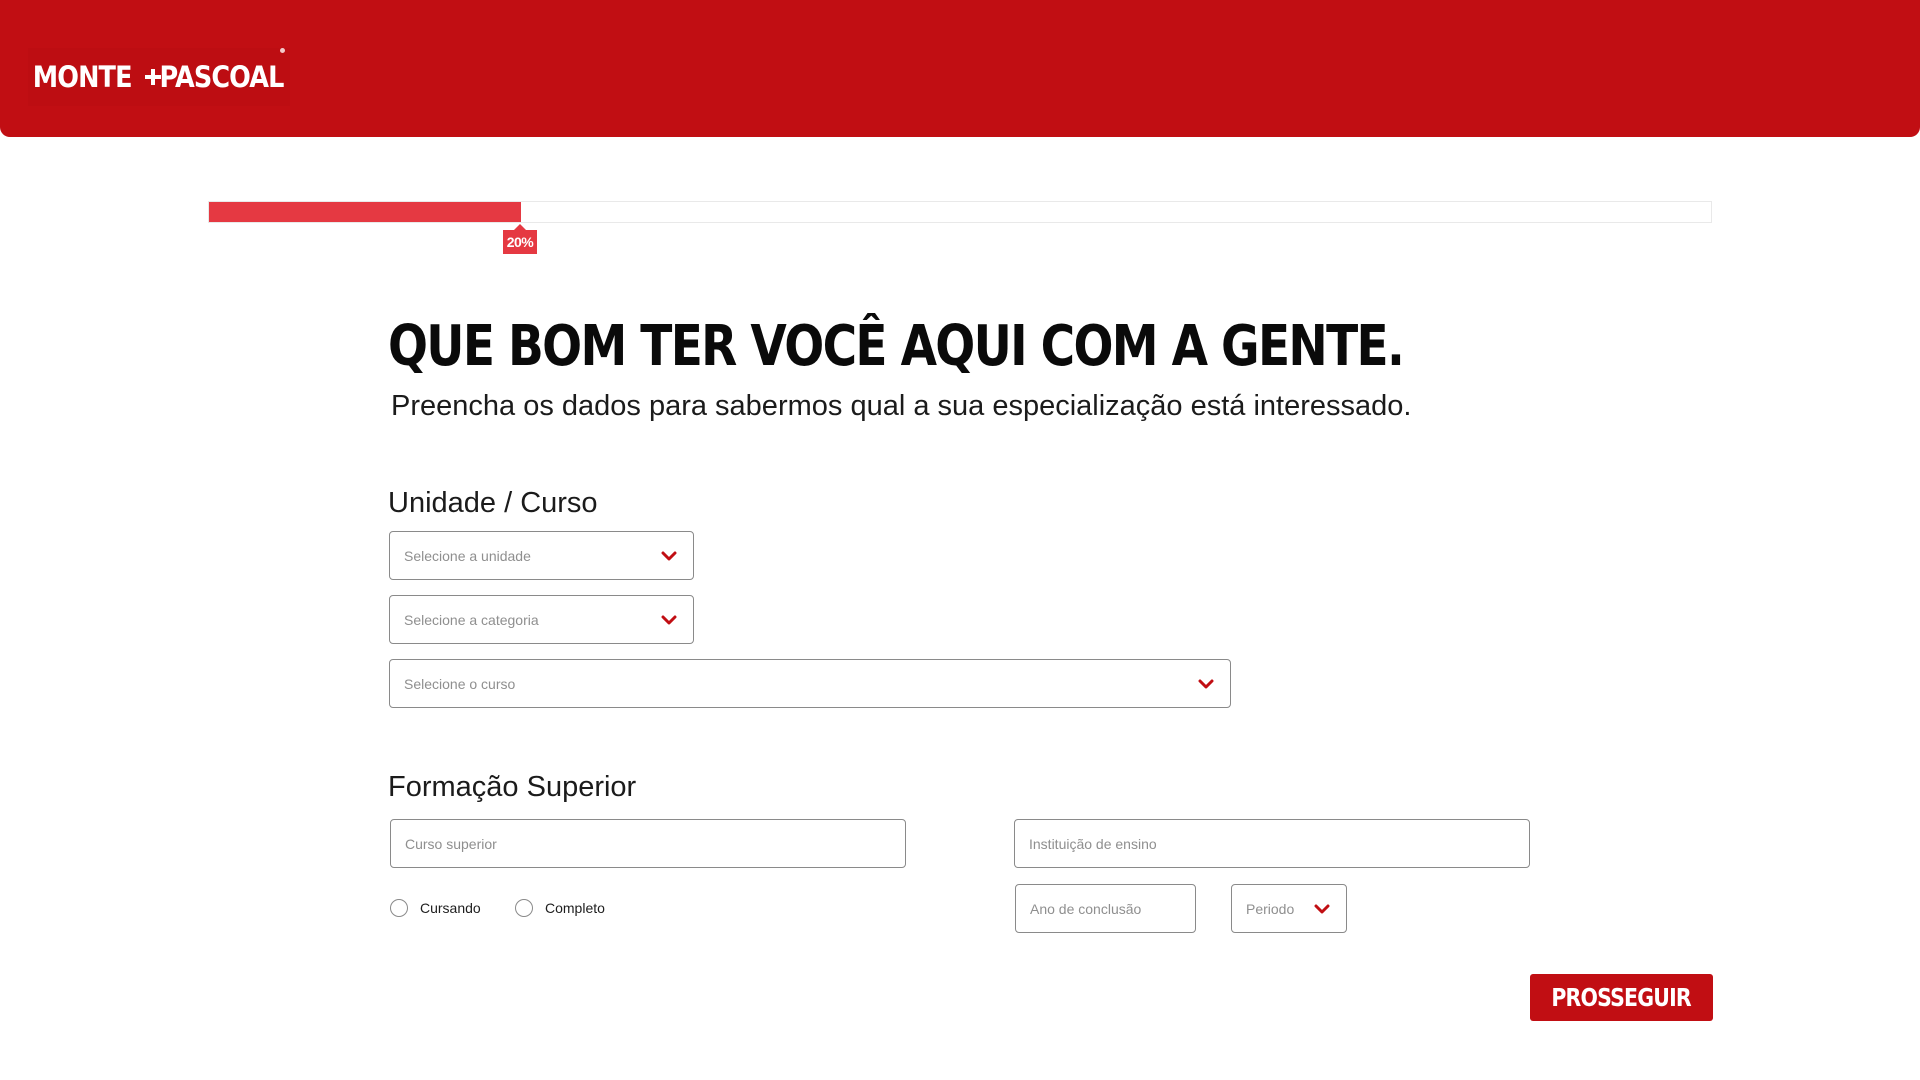 The height and width of the screenshot is (1080, 1920). I want to click on logo-text-right: PASCOAL, so click(221, 77).